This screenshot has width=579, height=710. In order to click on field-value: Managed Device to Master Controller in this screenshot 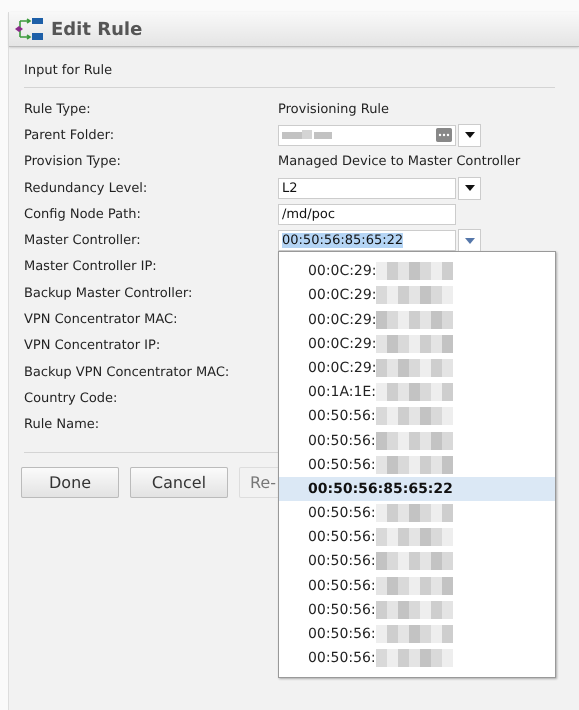, I will do `click(399, 162)`.